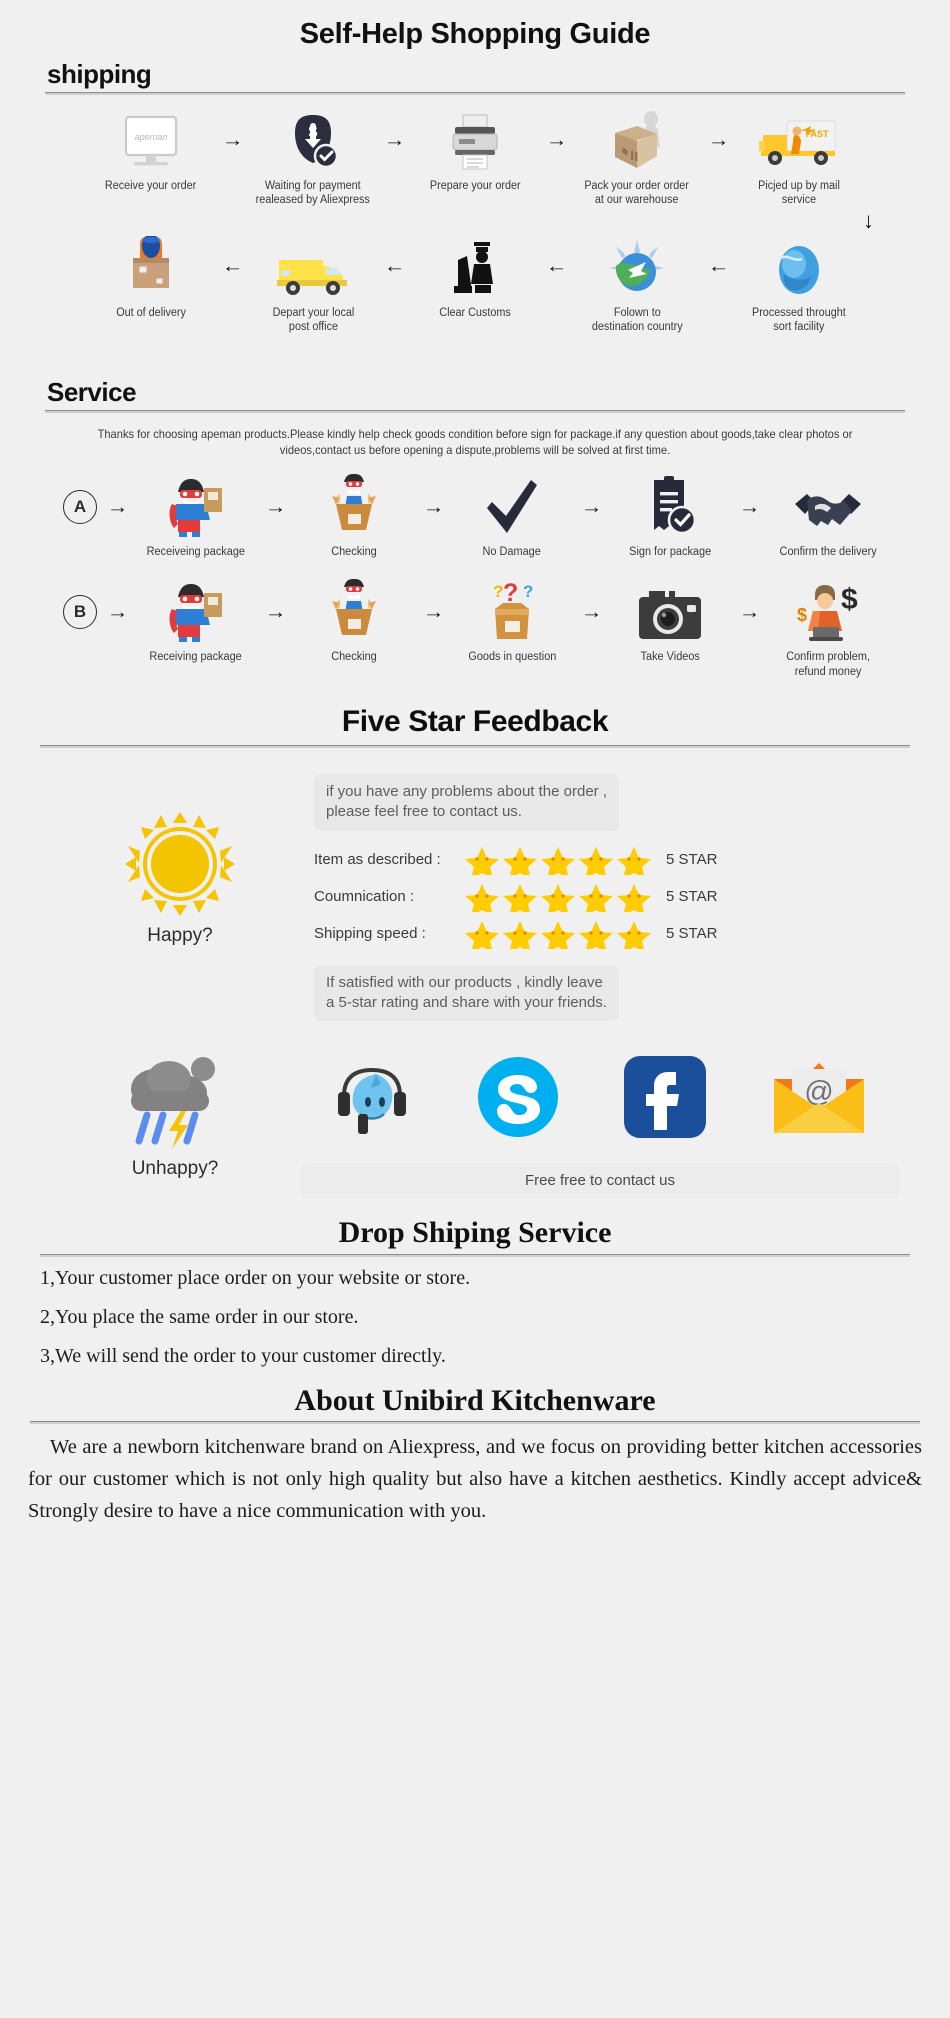  What do you see at coordinates (512, 552) in the screenshot?
I see `service-step-label: No Damage` at bounding box center [512, 552].